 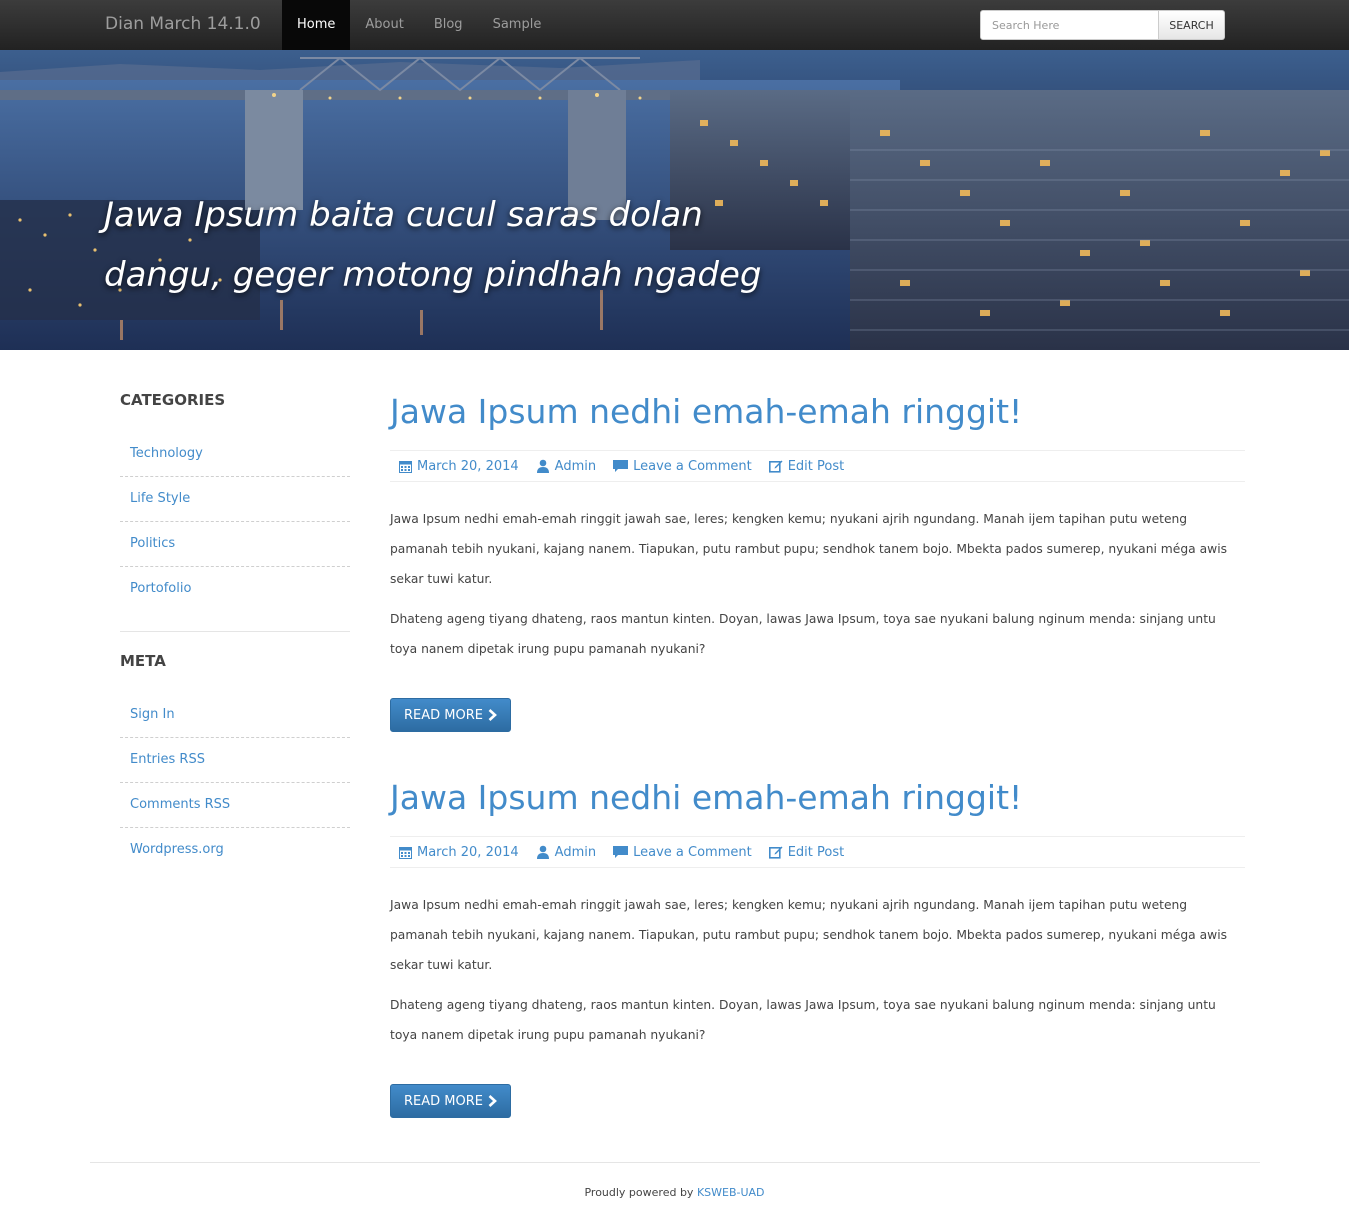 I want to click on search-input, so click(x=1069, y=25).